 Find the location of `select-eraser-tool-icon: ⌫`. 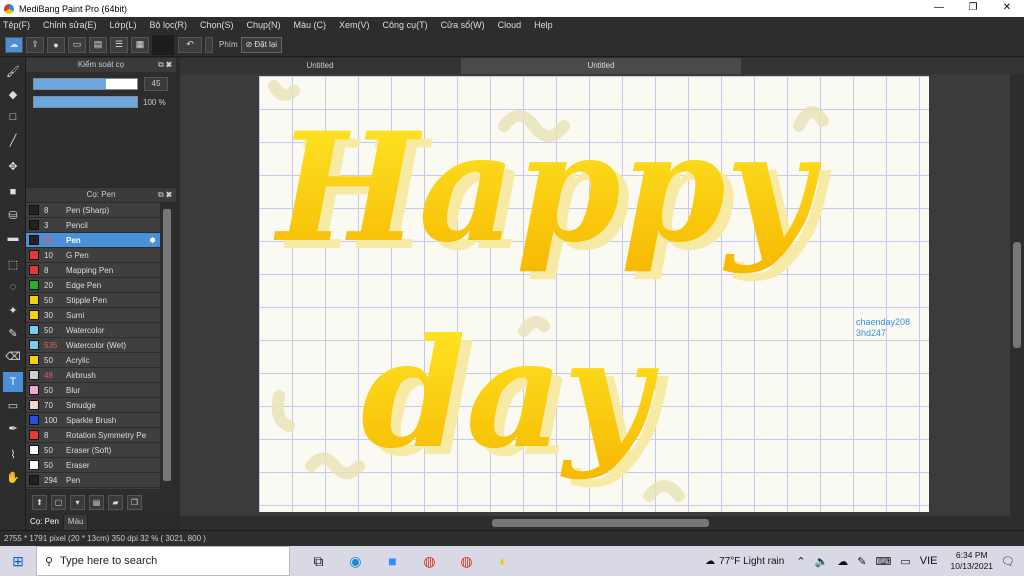

select-eraser-tool-icon: ⌫ is located at coordinates (13, 356).